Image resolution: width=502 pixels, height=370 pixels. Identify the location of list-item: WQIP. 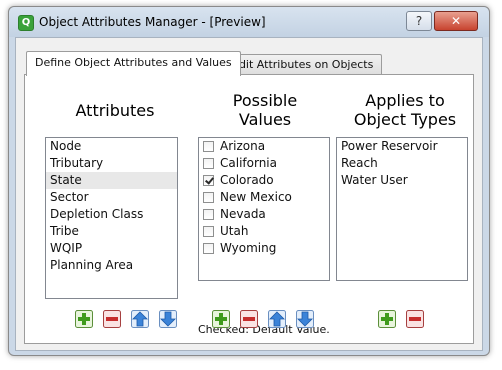
(111, 248).